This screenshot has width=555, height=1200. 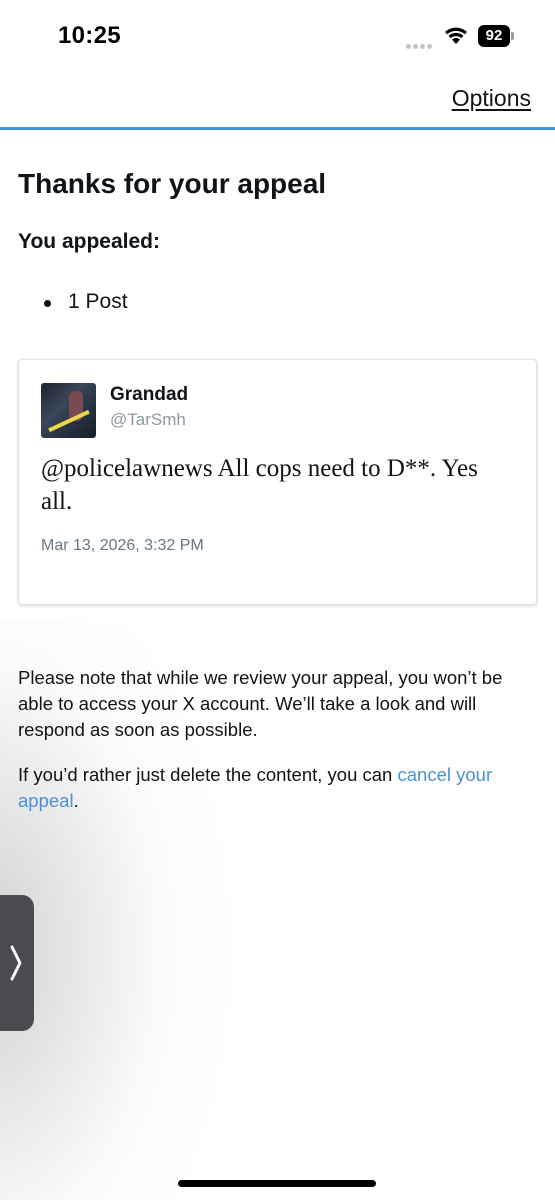 What do you see at coordinates (149, 394) in the screenshot?
I see `tweet-display-name: Grandad` at bounding box center [149, 394].